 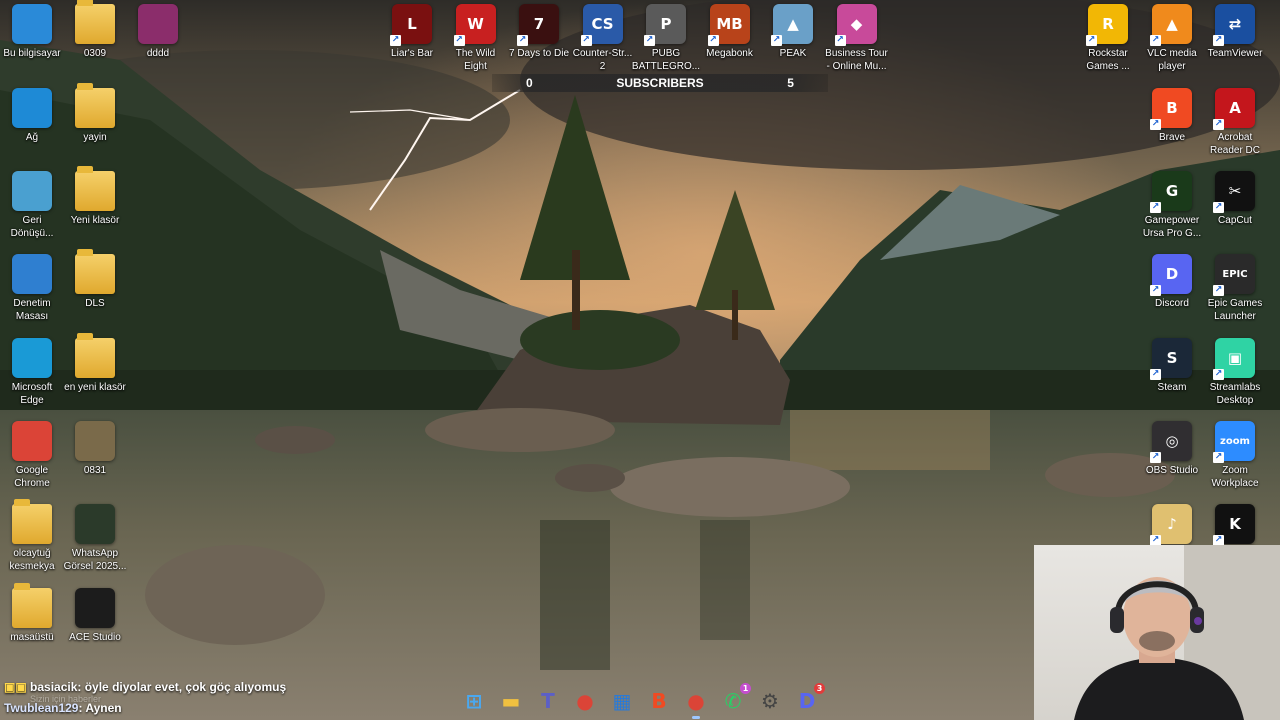 What do you see at coordinates (1235, 144) in the screenshot?
I see `desktop-icon-label: Acrobat Reader DC` at bounding box center [1235, 144].